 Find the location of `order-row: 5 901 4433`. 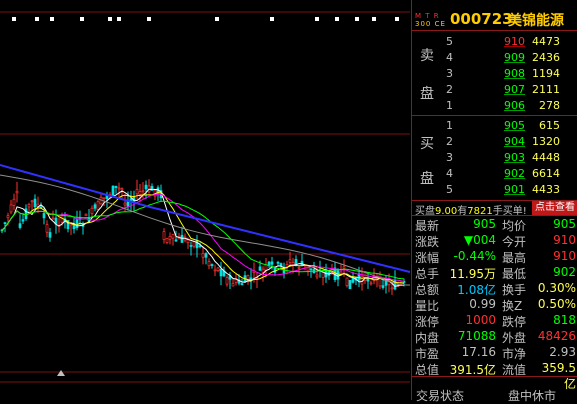

order-row: 5 901 4433 is located at coordinates (509, 190).